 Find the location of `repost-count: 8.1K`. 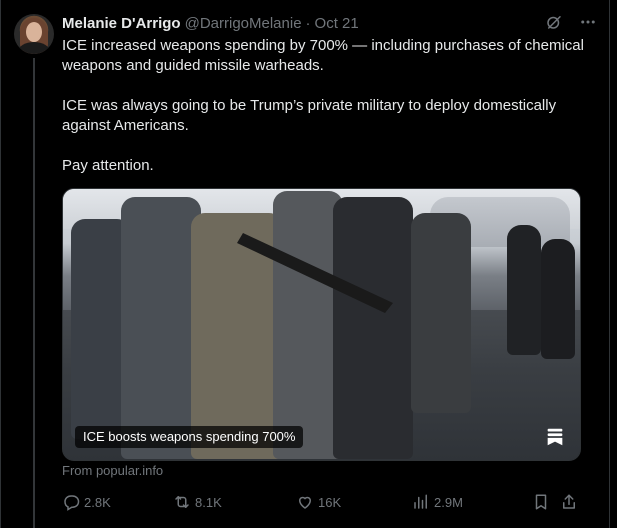

repost-count: 8.1K is located at coordinates (208, 502).